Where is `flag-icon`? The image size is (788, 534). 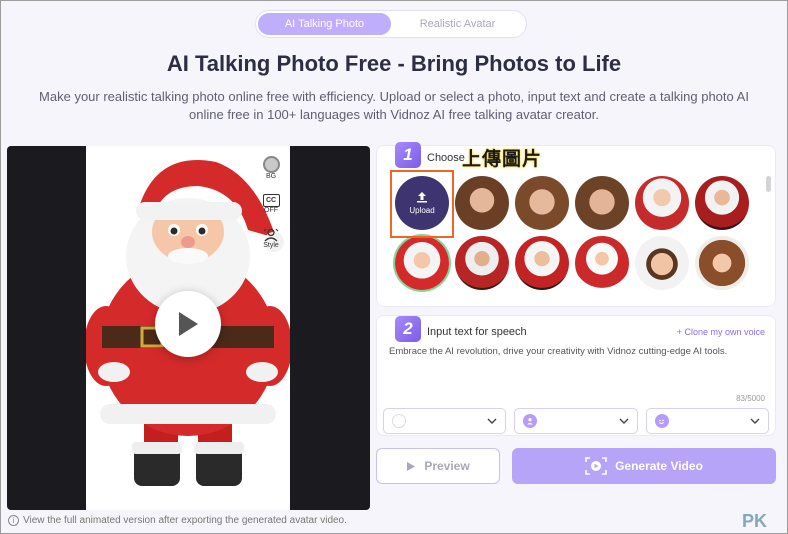
flag-icon is located at coordinates (399, 421).